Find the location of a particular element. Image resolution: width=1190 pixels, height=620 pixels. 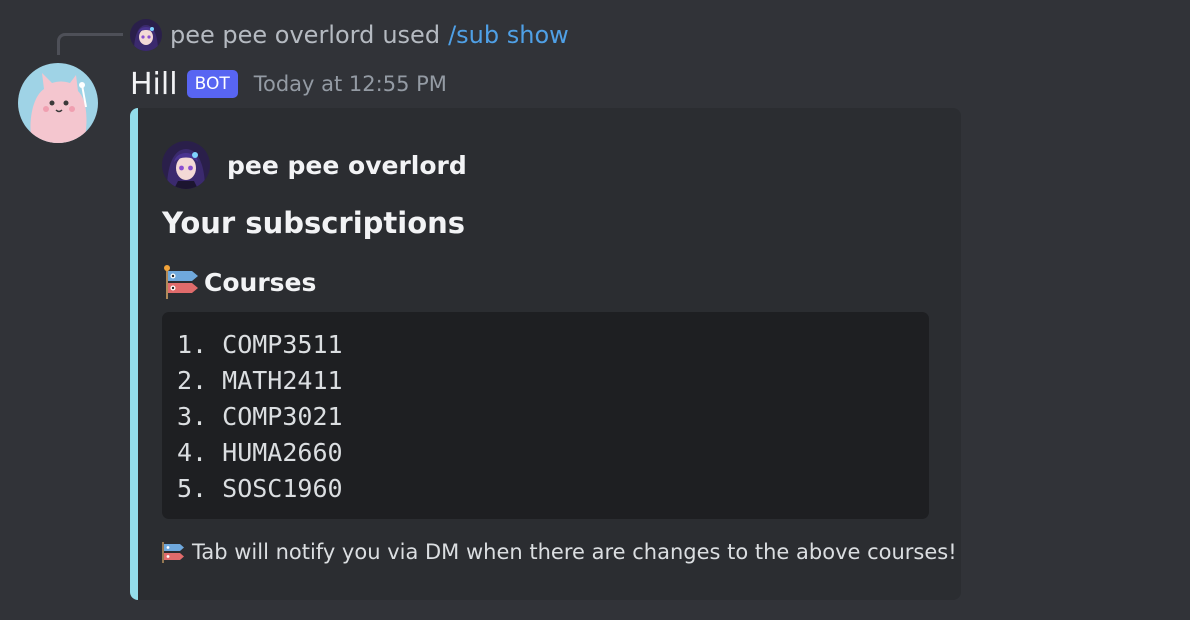

command-used-text: used is located at coordinates (411, 35).